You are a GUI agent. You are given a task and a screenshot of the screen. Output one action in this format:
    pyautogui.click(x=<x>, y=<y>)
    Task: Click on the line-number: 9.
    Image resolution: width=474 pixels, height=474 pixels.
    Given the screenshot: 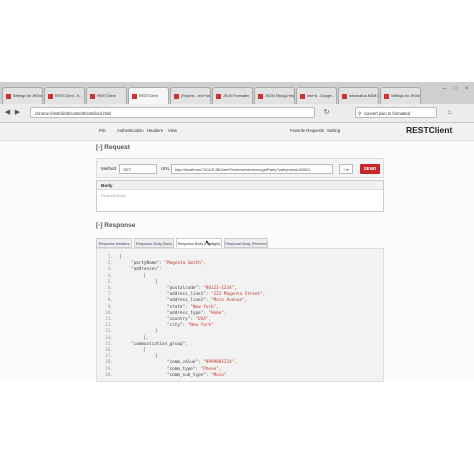 What is the action you would take?
    pyautogui.click(x=110, y=307)
    